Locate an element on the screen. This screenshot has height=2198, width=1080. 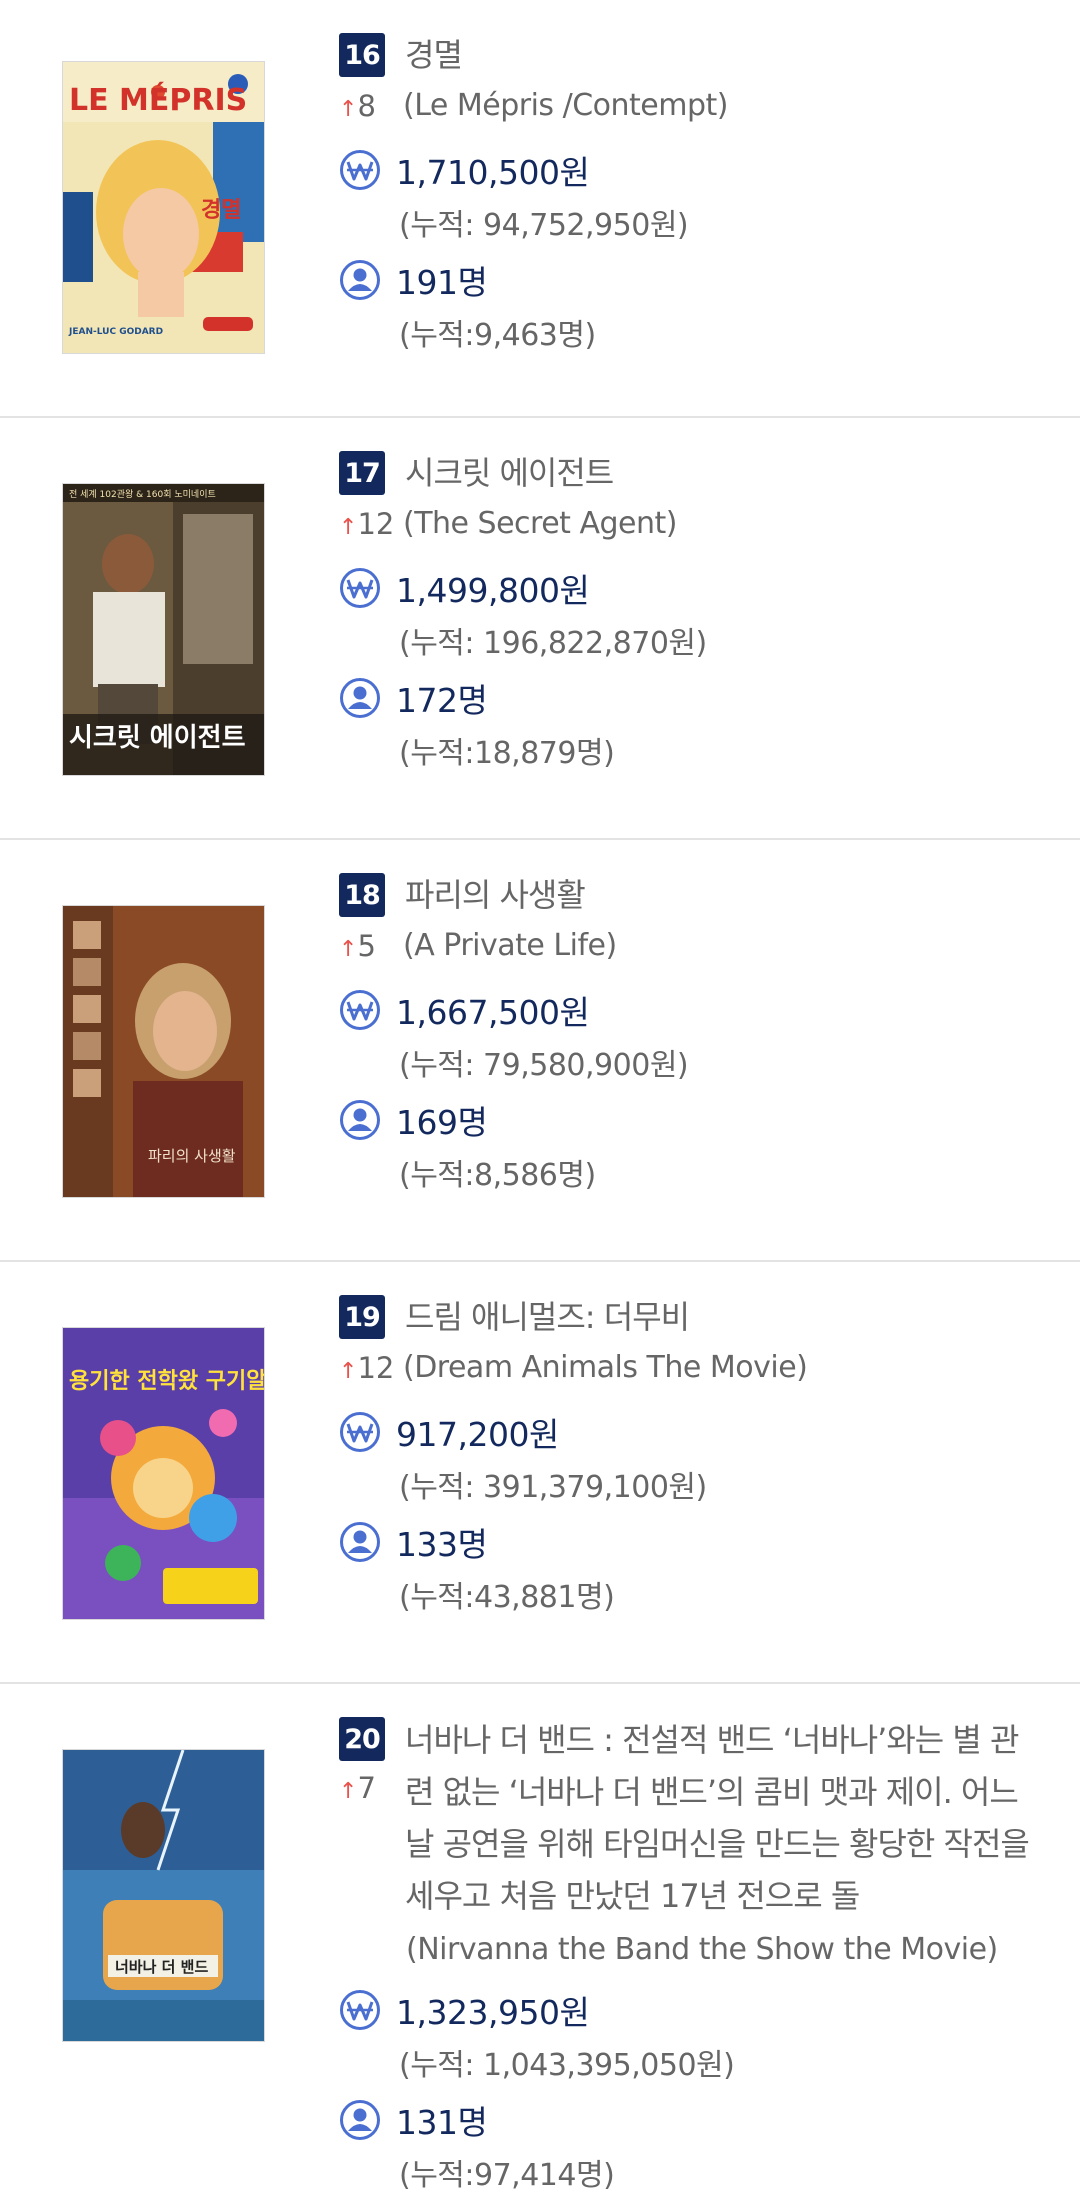
cumulative-audience: (누적:97,414명) is located at coordinates (507, 2175).